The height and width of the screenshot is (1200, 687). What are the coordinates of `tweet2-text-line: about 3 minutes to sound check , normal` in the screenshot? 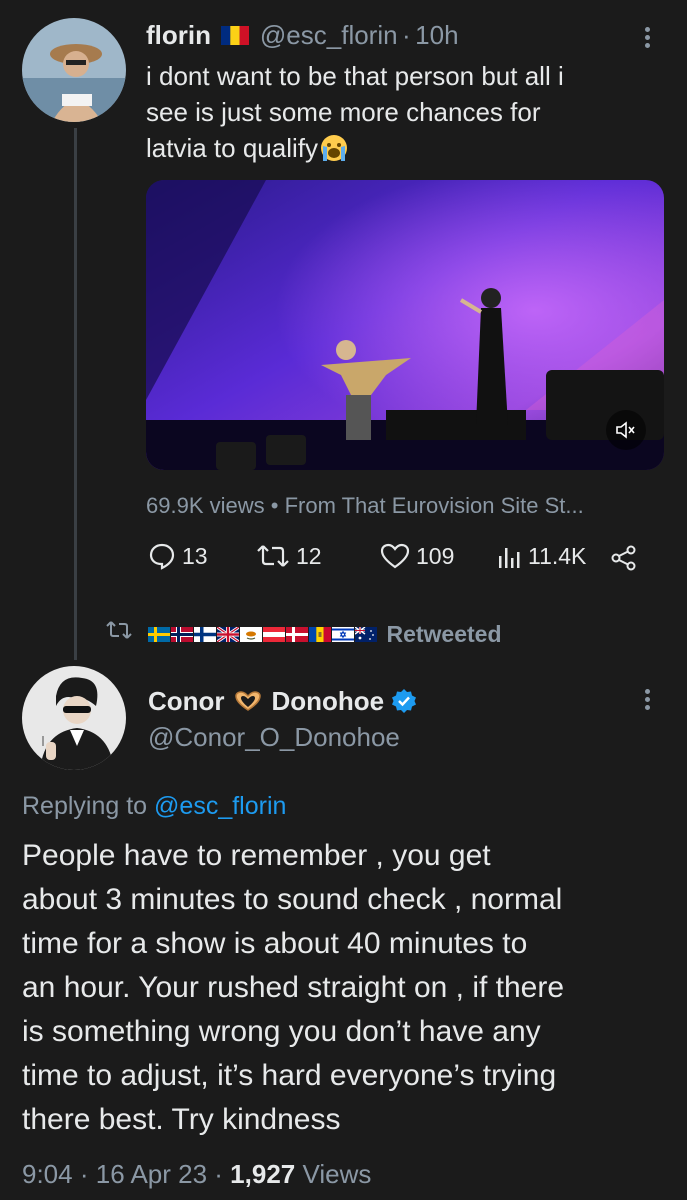 It's located at (292, 899).